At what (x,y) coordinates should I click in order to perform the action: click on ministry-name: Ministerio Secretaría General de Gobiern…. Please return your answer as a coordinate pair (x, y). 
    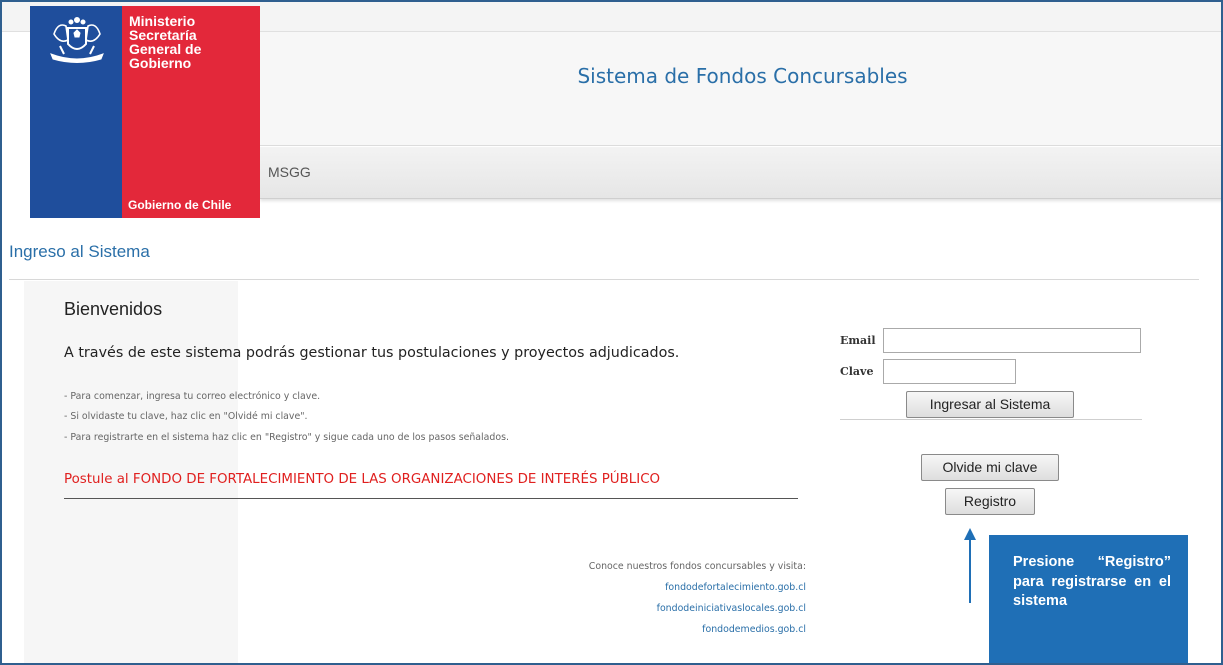
    Looking at the image, I should click on (165, 42).